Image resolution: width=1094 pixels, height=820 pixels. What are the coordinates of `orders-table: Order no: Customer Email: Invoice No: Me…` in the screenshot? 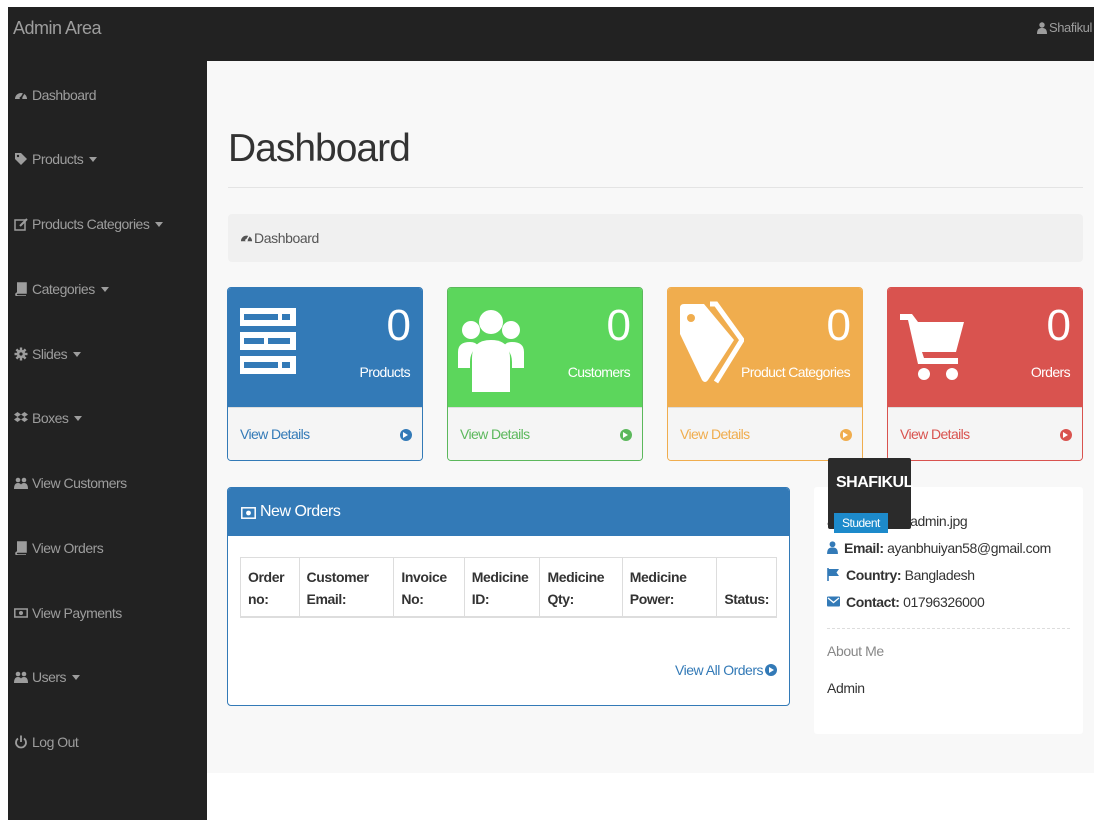 It's located at (508, 587).